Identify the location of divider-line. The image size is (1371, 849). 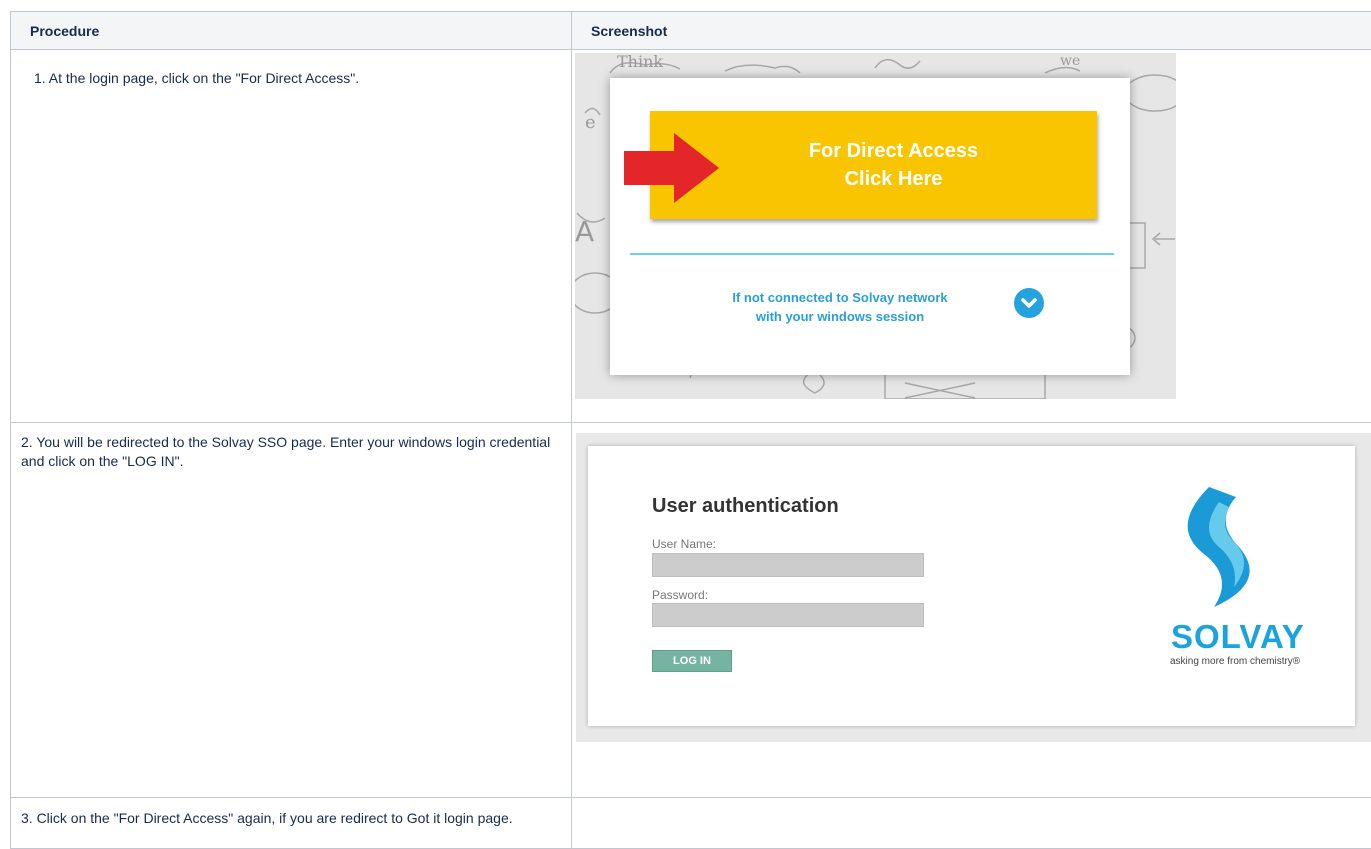
(872, 254).